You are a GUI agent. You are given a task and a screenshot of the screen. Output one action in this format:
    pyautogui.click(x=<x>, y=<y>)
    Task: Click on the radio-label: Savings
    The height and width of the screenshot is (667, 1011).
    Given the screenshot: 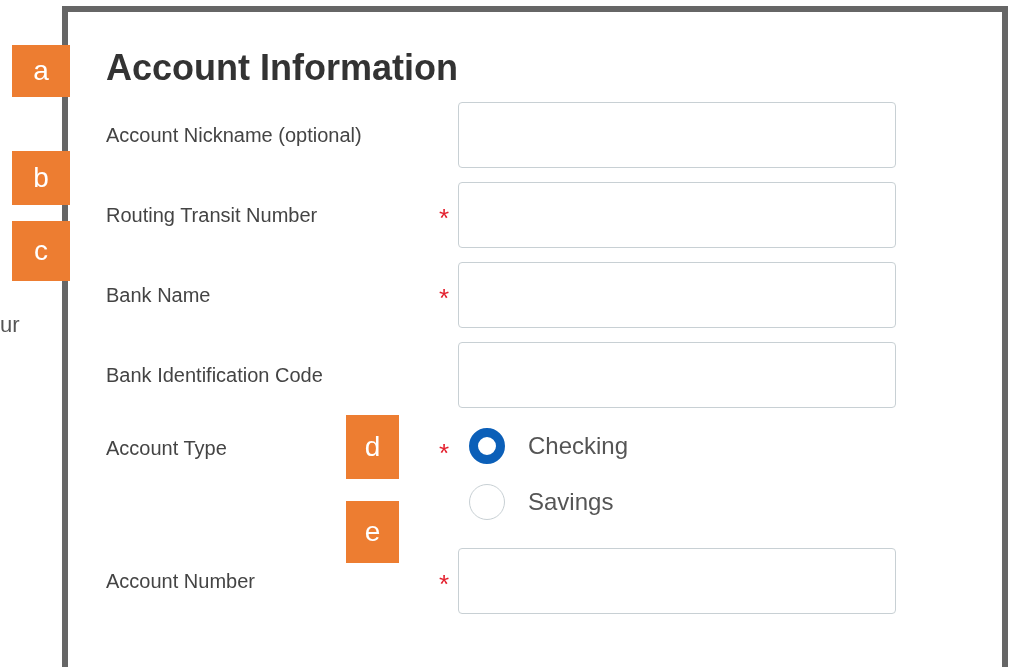 What is the action you would take?
    pyautogui.click(x=571, y=502)
    